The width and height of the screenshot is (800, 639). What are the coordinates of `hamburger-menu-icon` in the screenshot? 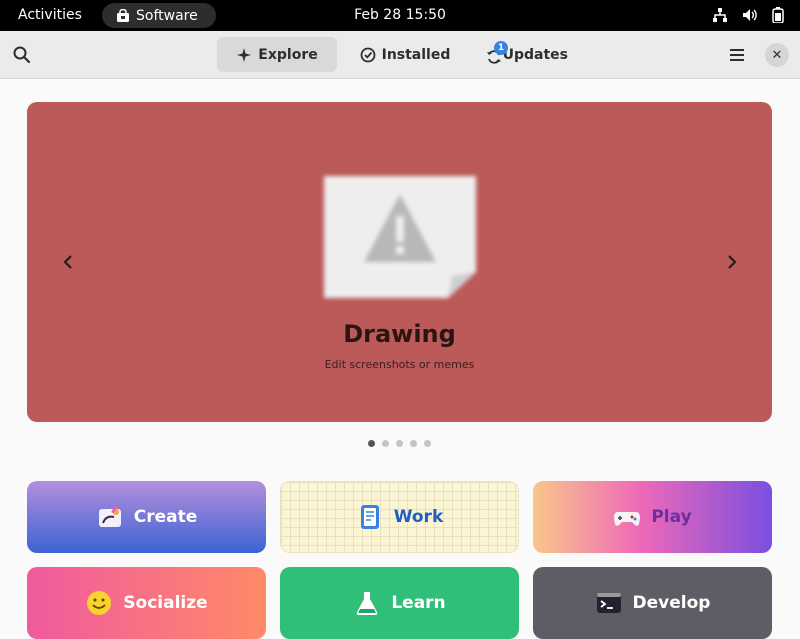 It's located at (737, 55).